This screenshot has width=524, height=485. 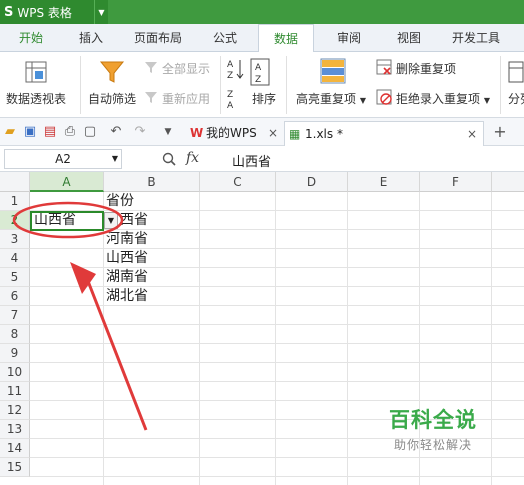 I want to click on tab-document-label: 1.xls *, so click(x=324, y=134).